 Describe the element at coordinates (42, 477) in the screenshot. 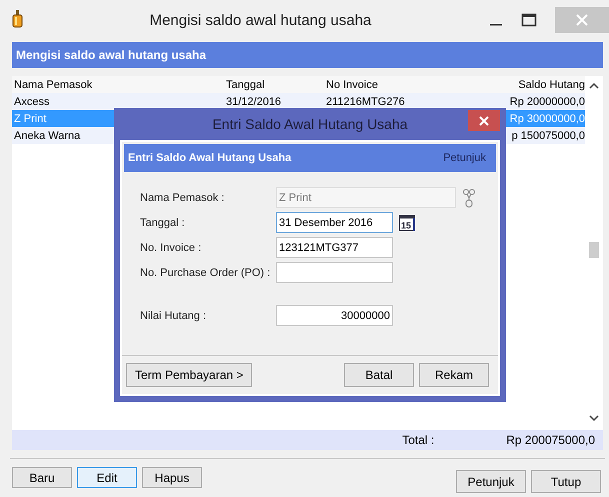

I see `action-button: Baru` at that location.